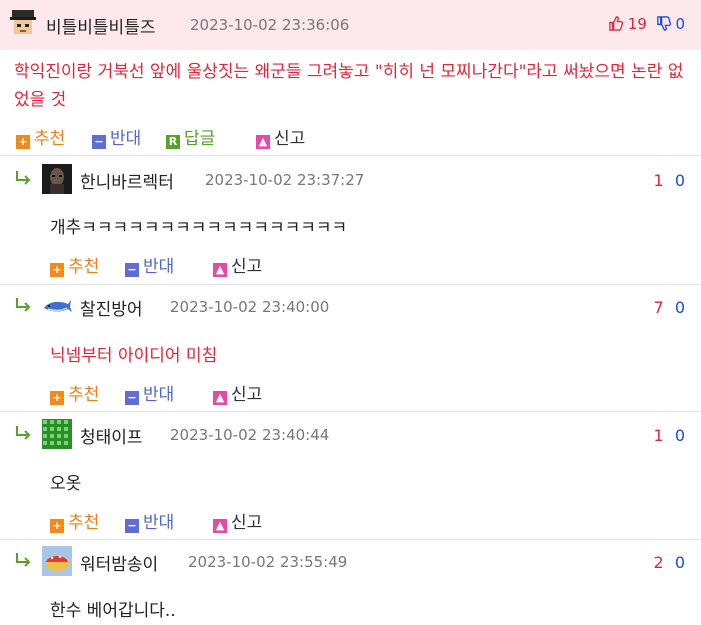 This screenshot has width=701, height=625. What do you see at coordinates (659, 307) in the screenshot?
I see `up-count: 7` at bounding box center [659, 307].